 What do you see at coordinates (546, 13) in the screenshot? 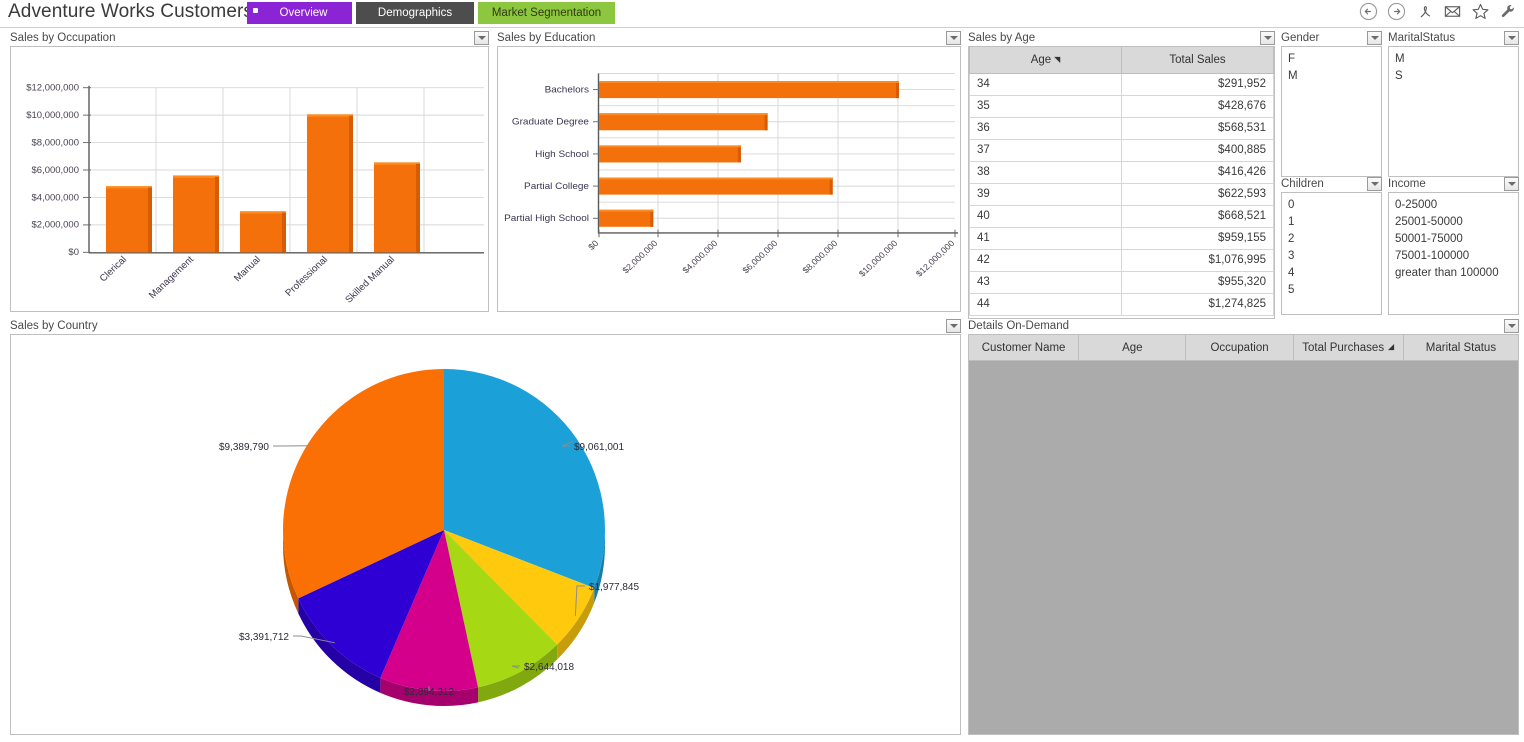
I see `tab-market-segmentation: Market Segmentation` at bounding box center [546, 13].